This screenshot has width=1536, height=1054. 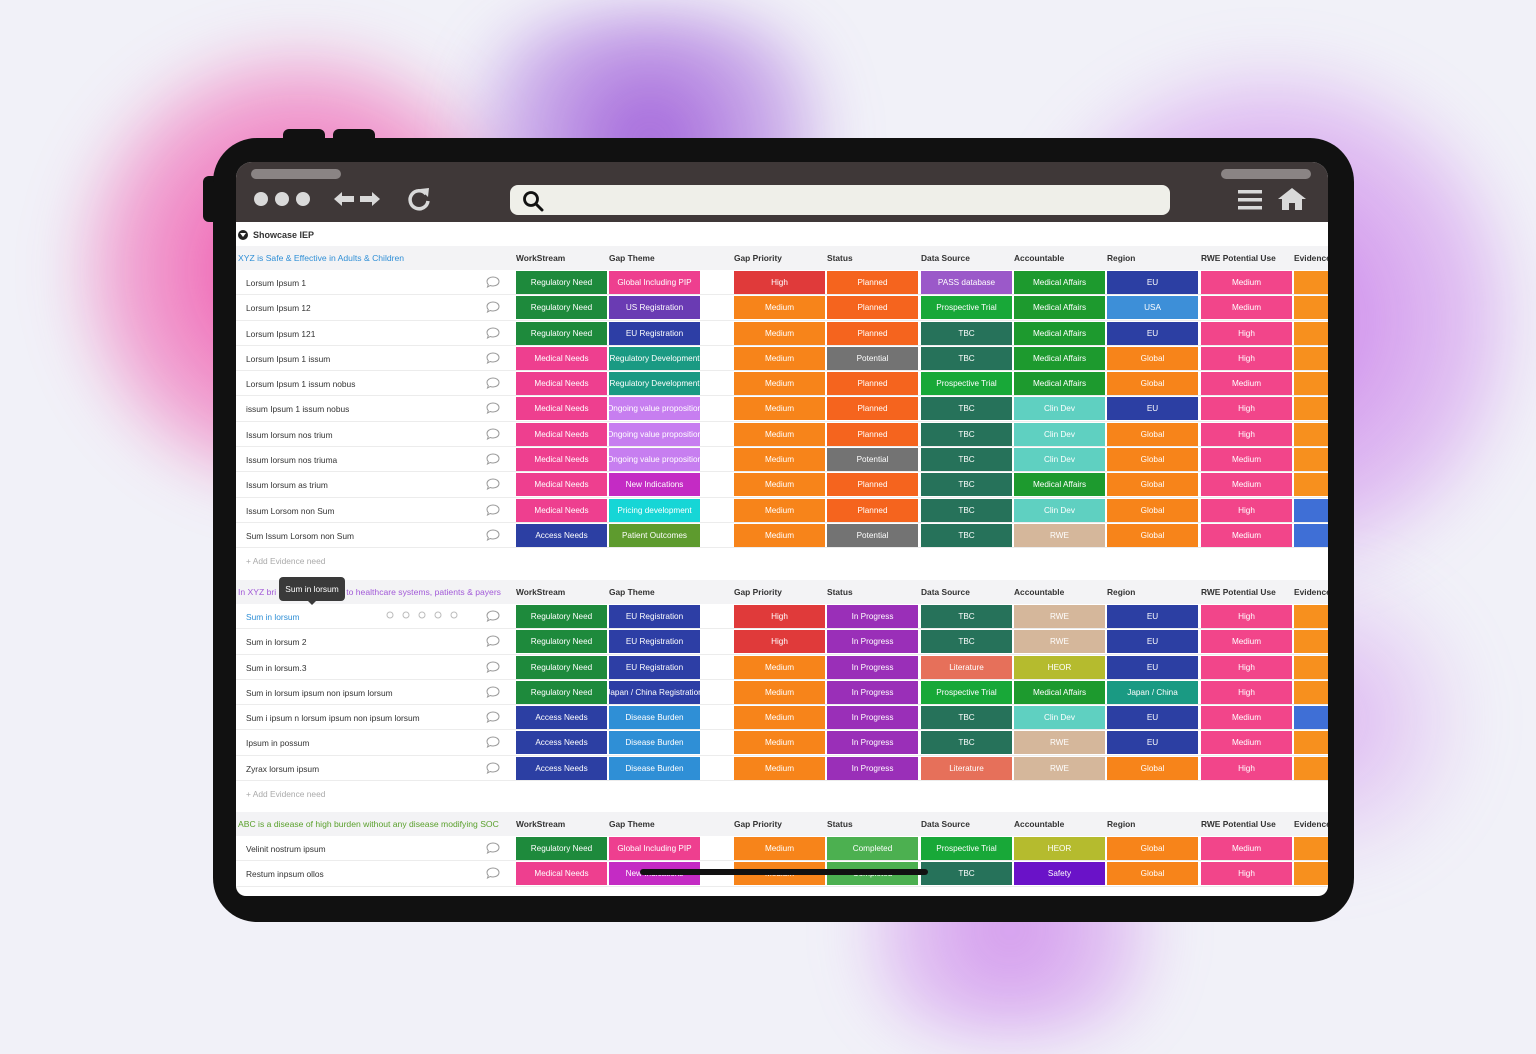 I want to click on row-title: Sum in lorsum ipsum non ipsum lorsum, so click(x=319, y=693).